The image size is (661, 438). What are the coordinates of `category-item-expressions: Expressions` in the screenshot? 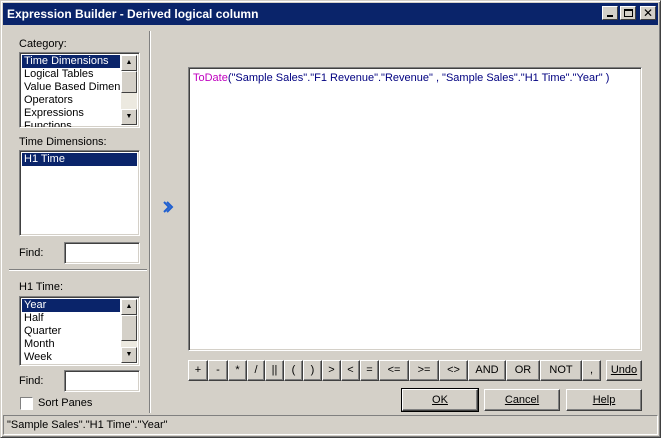 It's located at (71, 113).